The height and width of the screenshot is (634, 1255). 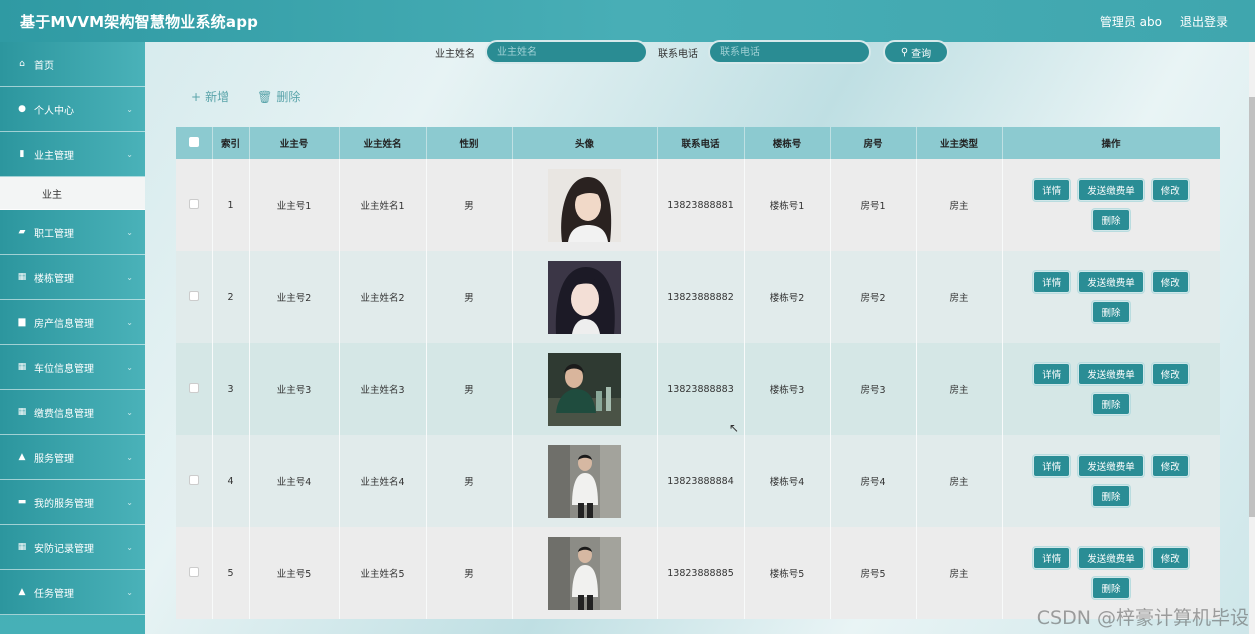 I want to click on cell-owner-no: 业主号1, so click(x=294, y=205).